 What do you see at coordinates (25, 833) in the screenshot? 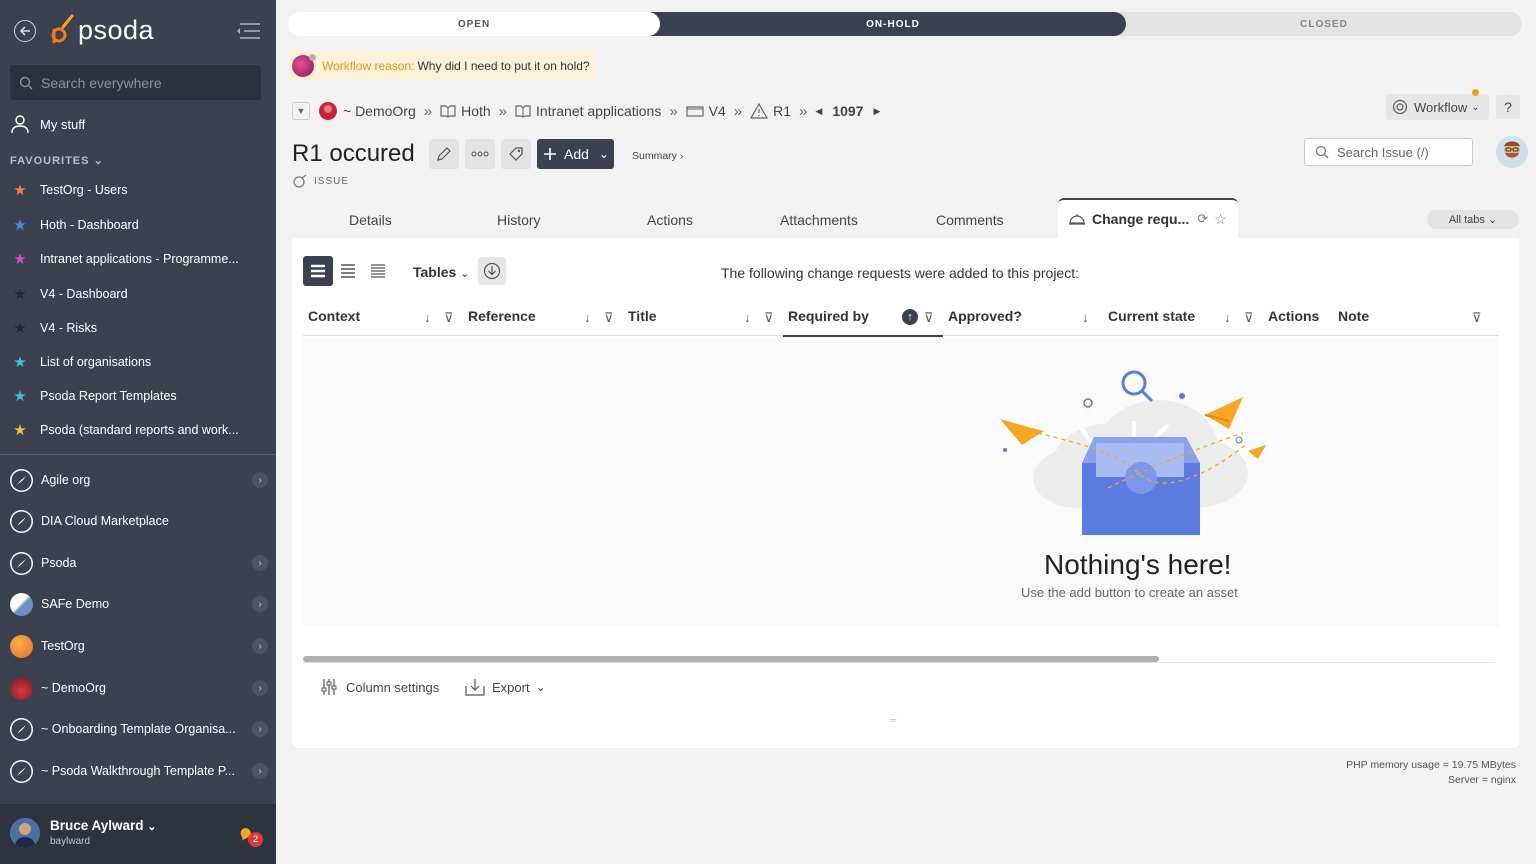
I see `user-avatar` at bounding box center [25, 833].